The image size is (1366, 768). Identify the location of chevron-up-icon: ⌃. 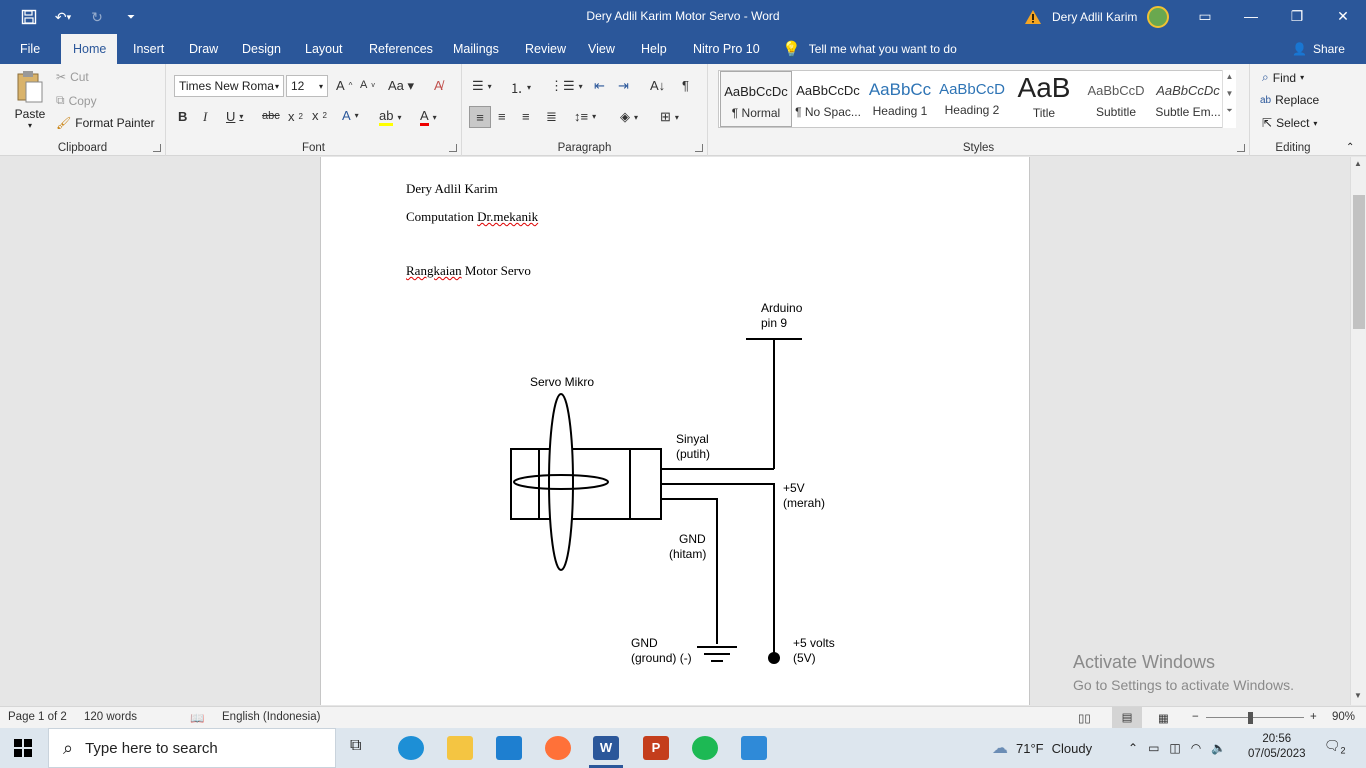
(1133, 748).